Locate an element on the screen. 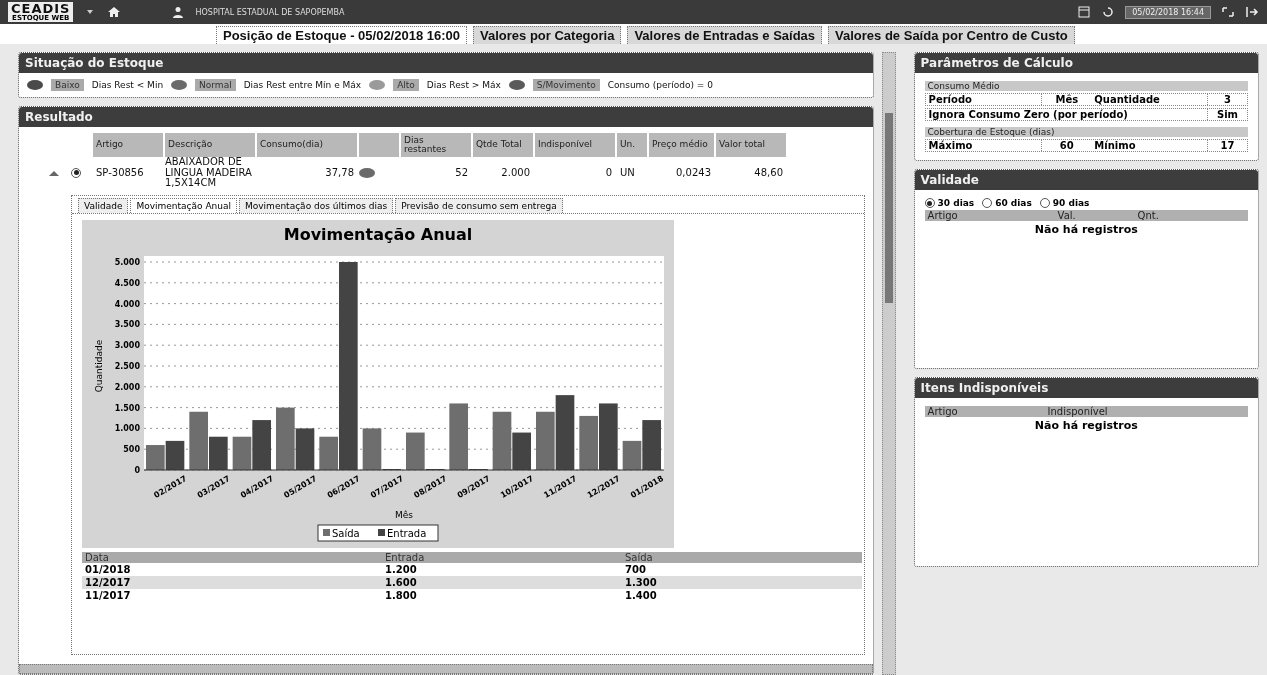  param-value: 60 is located at coordinates (1066, 145).